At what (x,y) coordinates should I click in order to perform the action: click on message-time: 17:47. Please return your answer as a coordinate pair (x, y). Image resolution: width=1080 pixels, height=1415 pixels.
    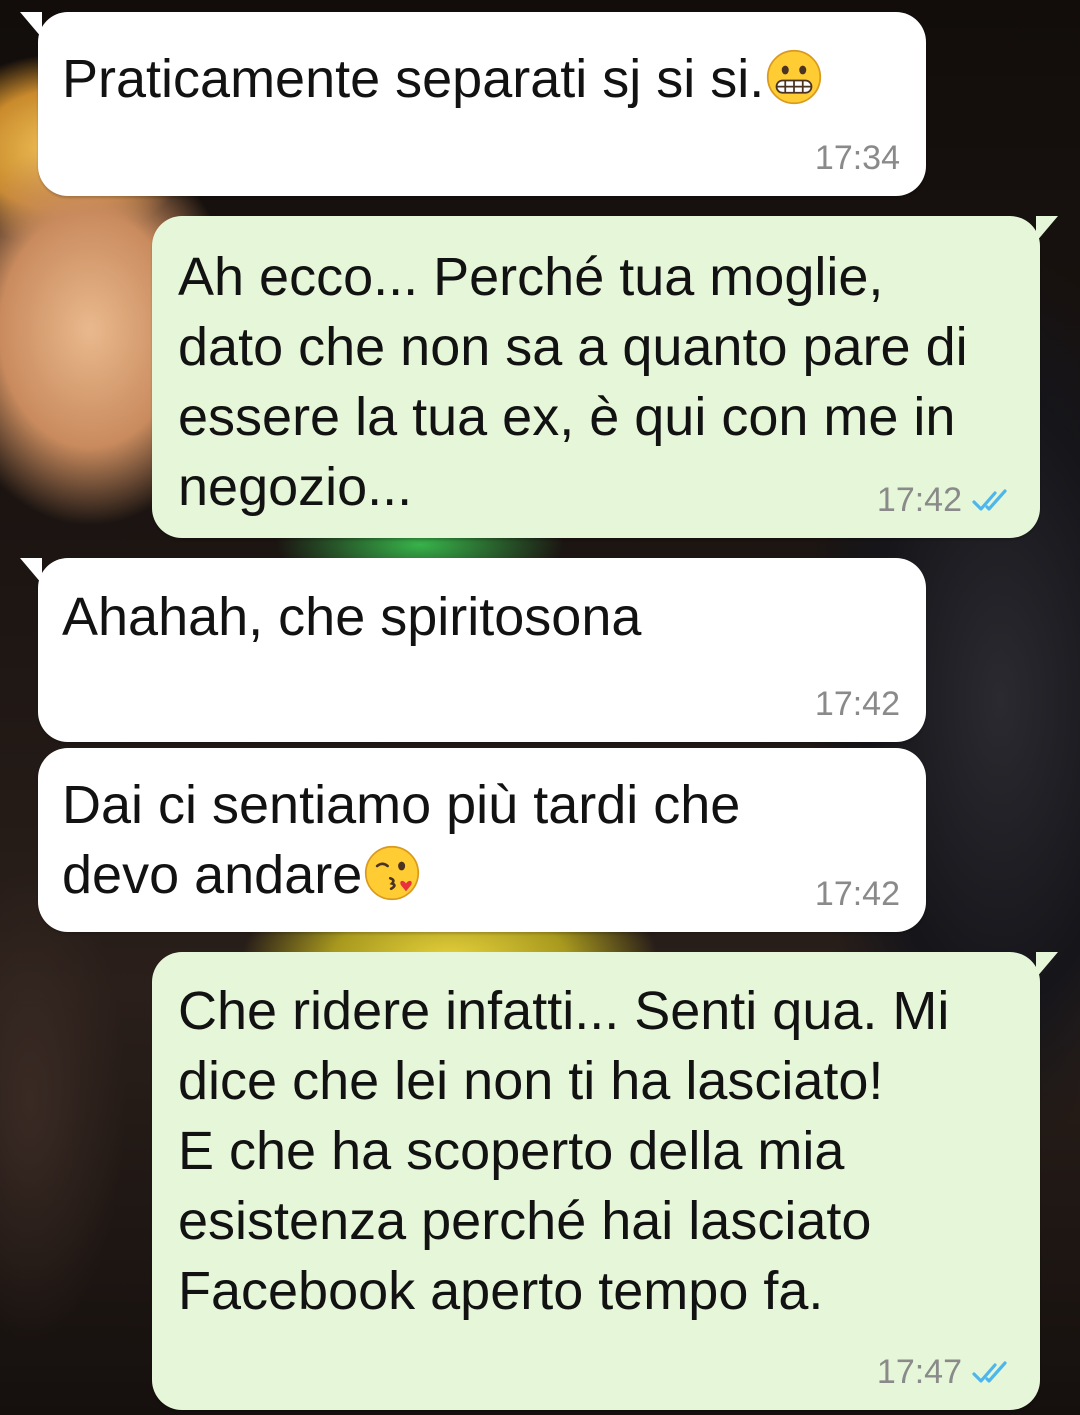
    Looking at the image, I should click on (919, 1372).